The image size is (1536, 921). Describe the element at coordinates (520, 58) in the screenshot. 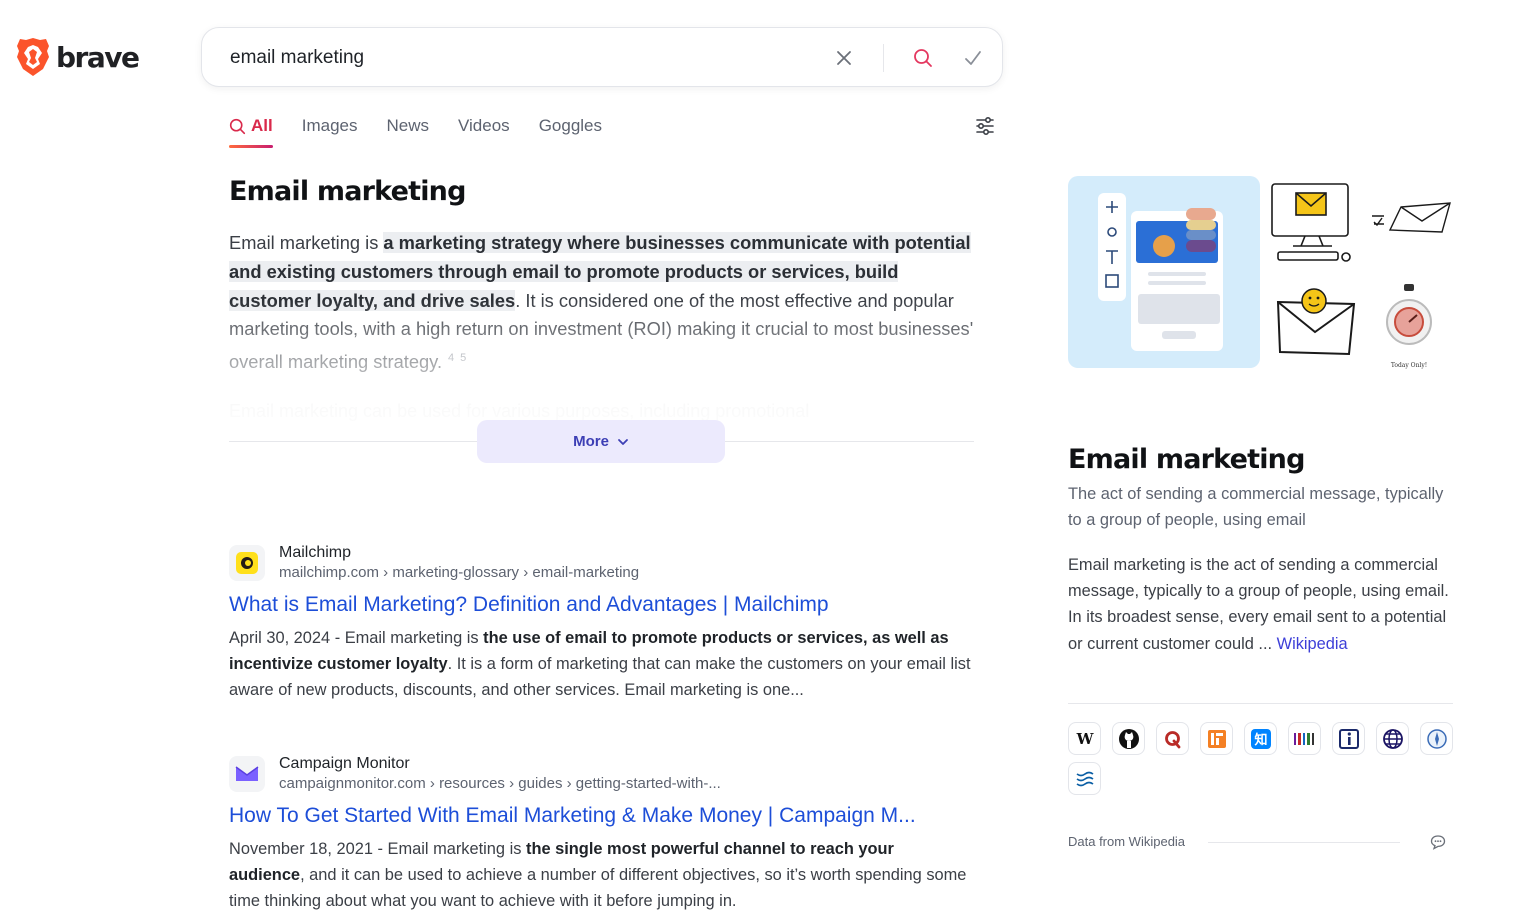

I see `search-input` at that location.